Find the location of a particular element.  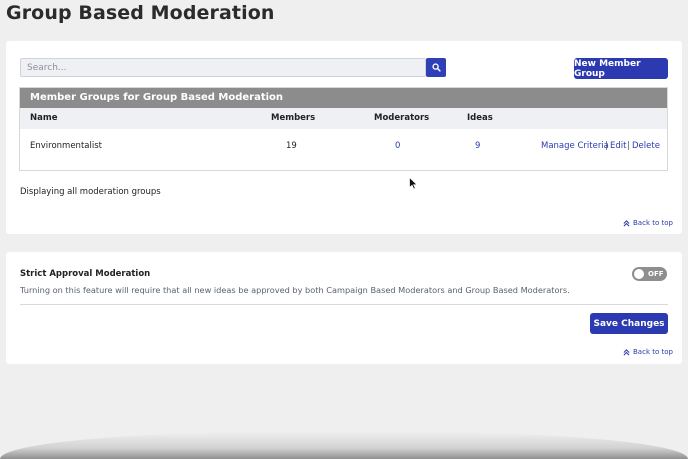

manage-criteria-link: Manage Criteria is located at coordinates (575, 146).